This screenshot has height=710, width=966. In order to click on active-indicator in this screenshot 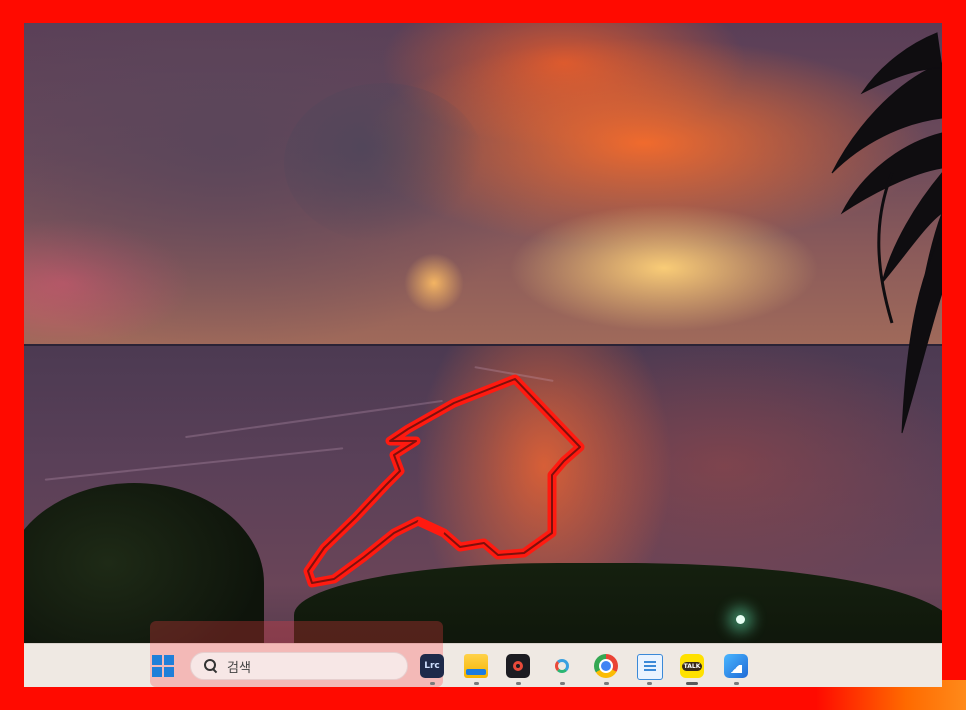, I will do `click(692, 683)`.